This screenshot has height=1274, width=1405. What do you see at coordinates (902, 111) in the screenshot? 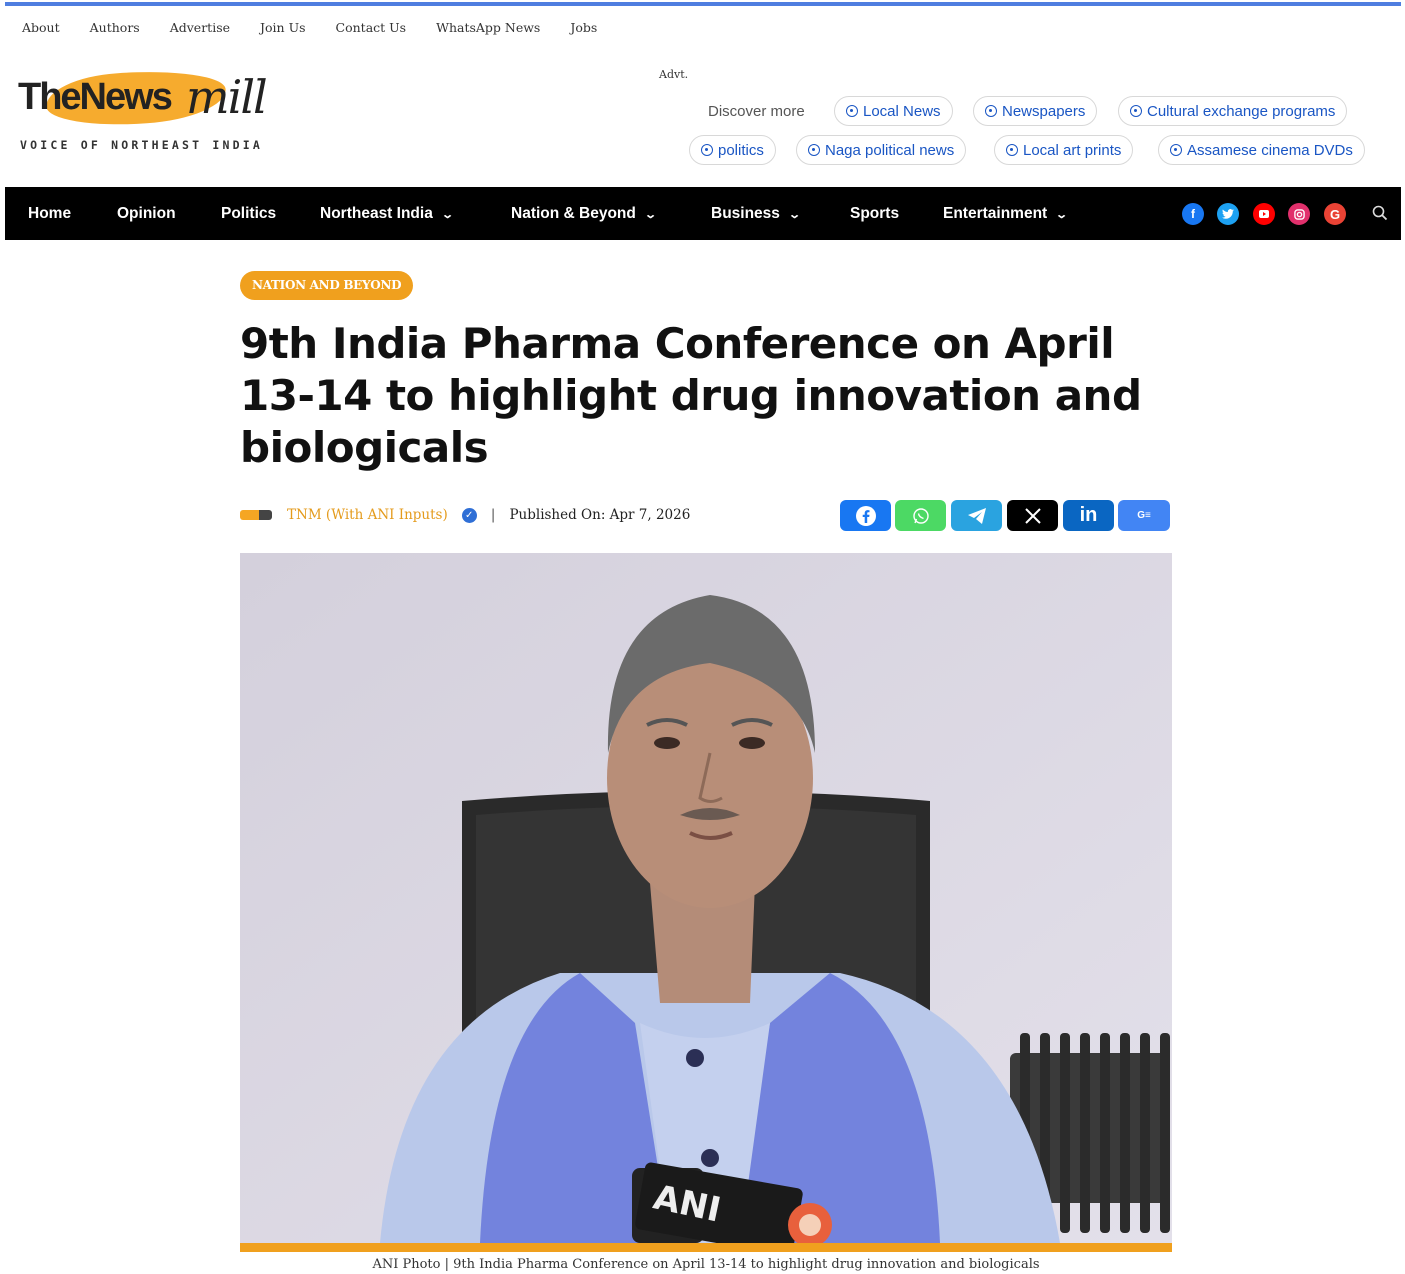
I see `chip-label: Local News` at bounding box center [902, 111].